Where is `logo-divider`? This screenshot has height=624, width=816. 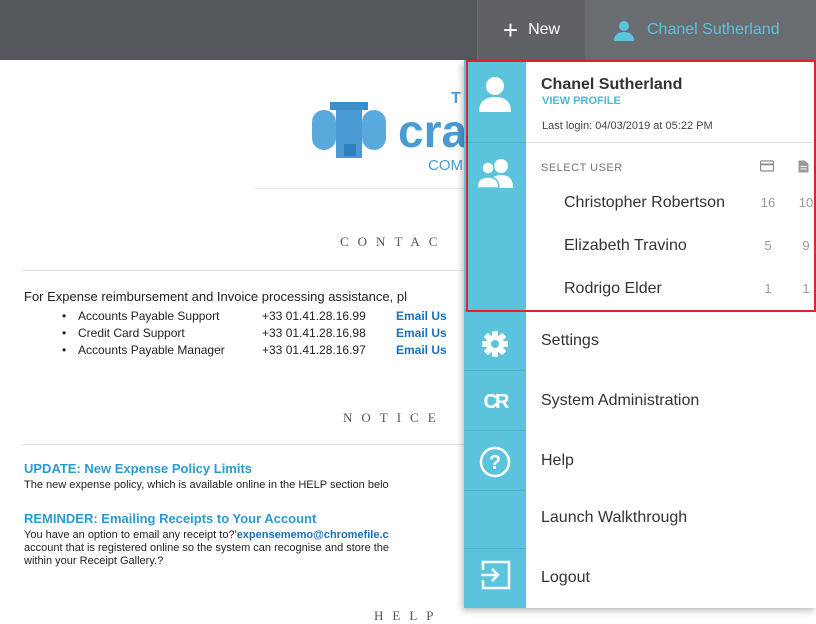 logo-divider is located at coordinates (362, 188).